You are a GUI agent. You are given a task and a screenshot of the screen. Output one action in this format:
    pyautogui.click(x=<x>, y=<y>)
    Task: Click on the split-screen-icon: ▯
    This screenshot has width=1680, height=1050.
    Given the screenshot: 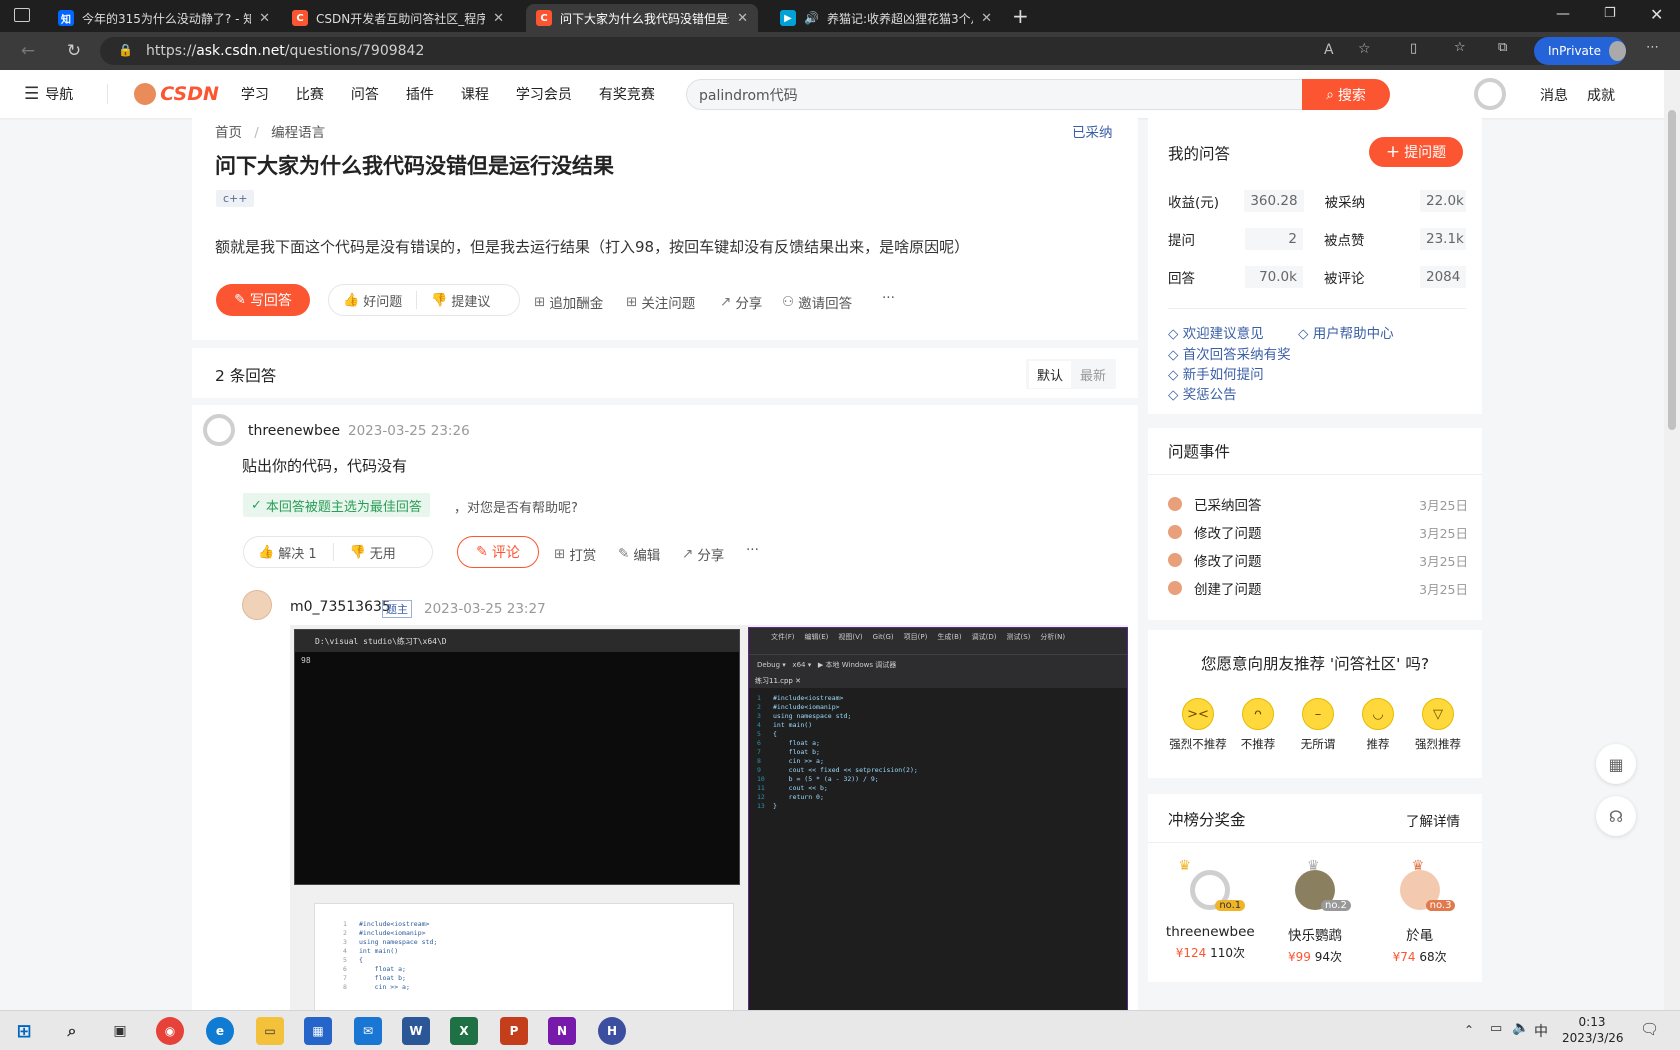 What is the action you would take?
    pyautogui.click(x=1413, y=48)
    